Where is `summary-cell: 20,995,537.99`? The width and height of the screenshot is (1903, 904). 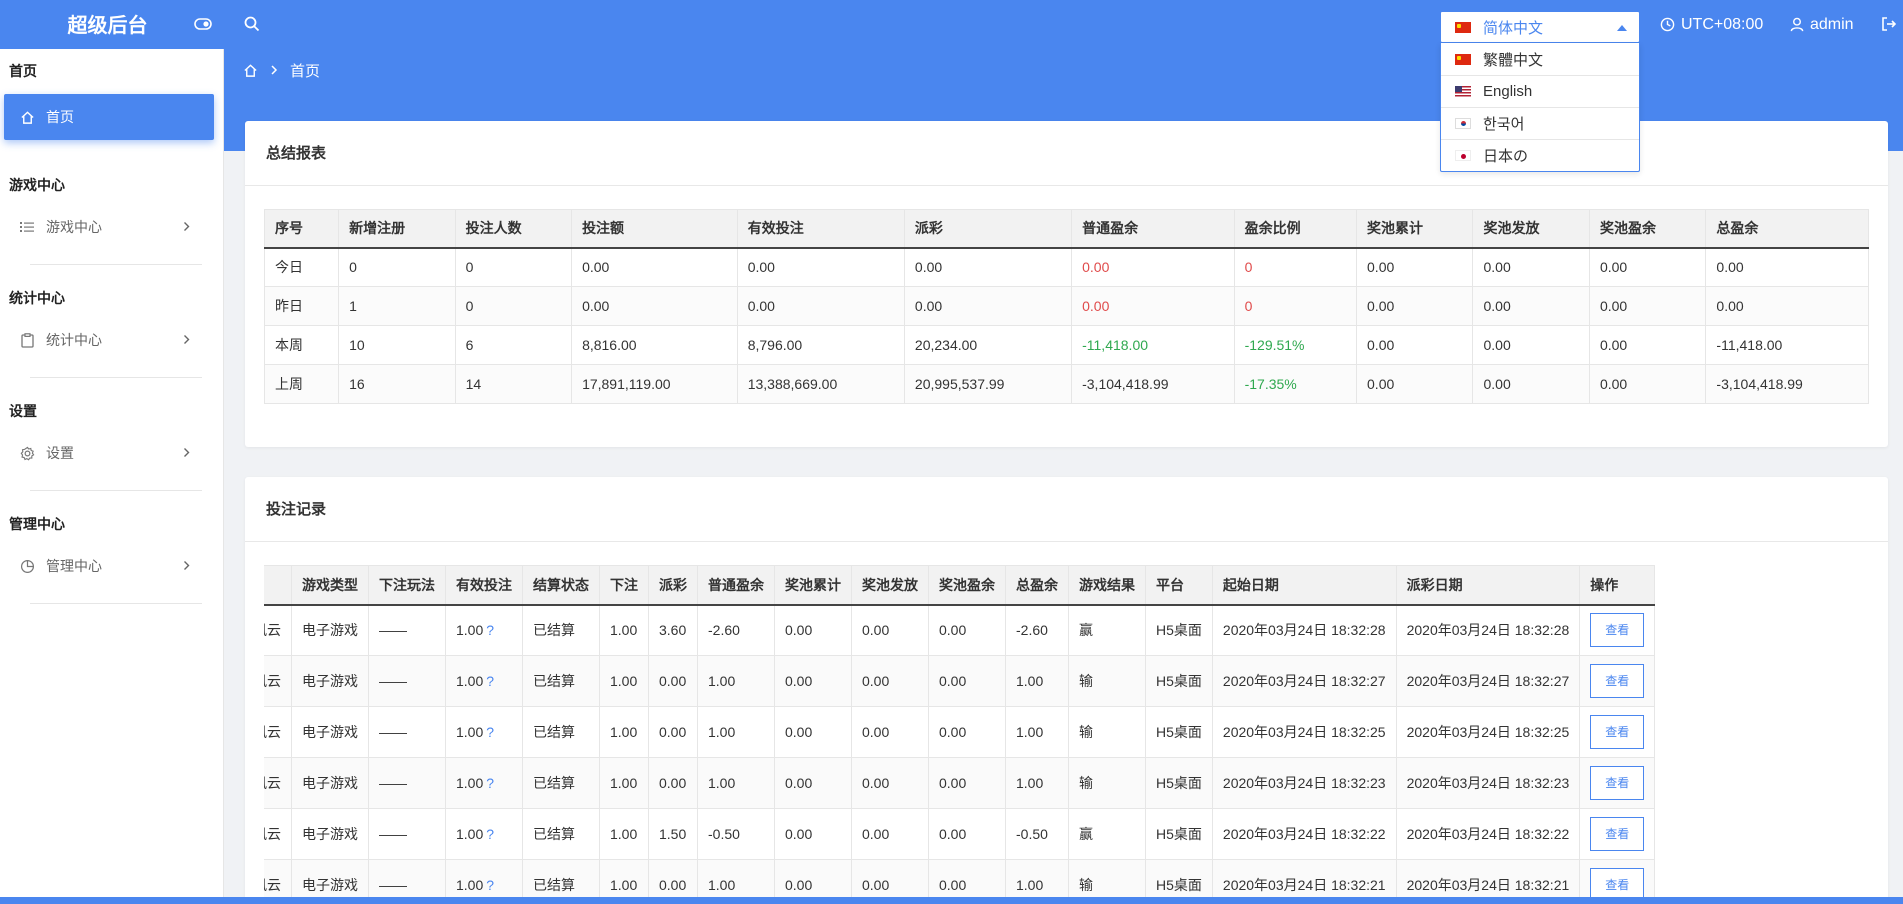 summary-cell: 20,995,537.99 is located at coordinates (988, 384).